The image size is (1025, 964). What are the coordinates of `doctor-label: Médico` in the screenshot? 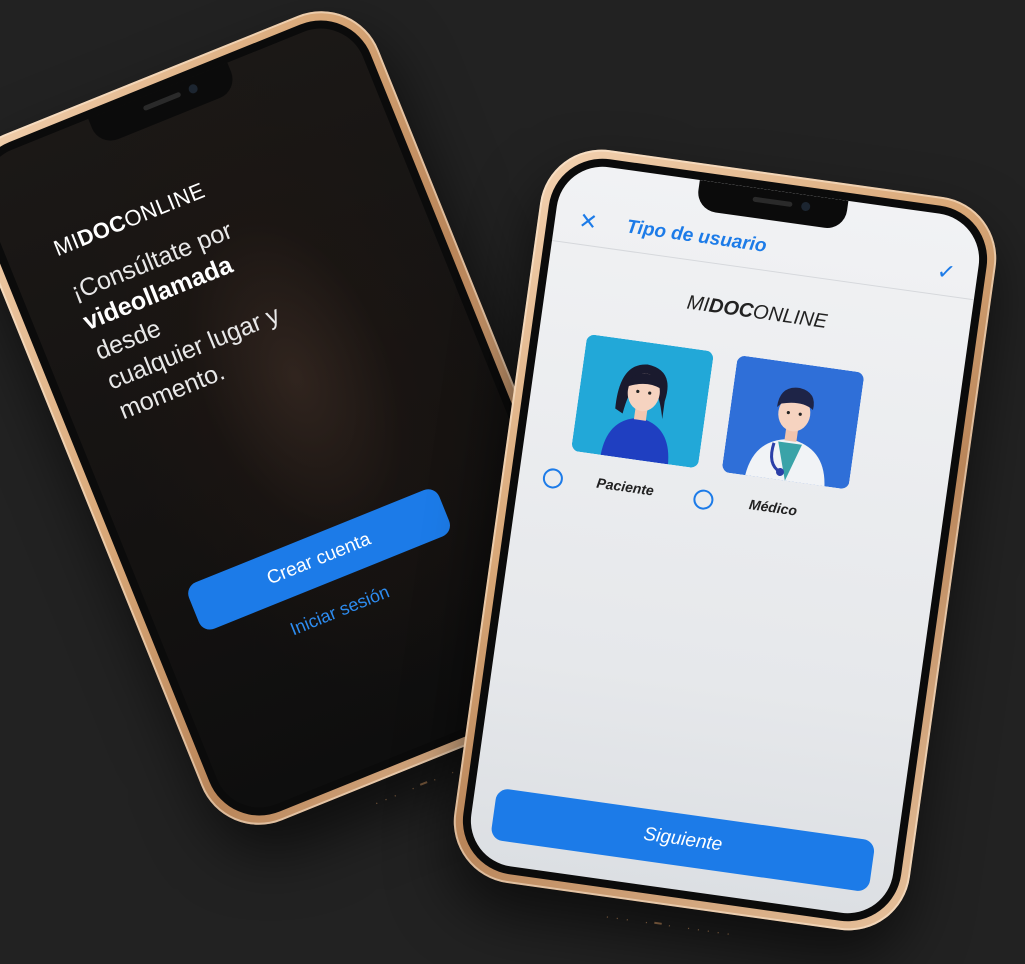 It's located at (773, 507).